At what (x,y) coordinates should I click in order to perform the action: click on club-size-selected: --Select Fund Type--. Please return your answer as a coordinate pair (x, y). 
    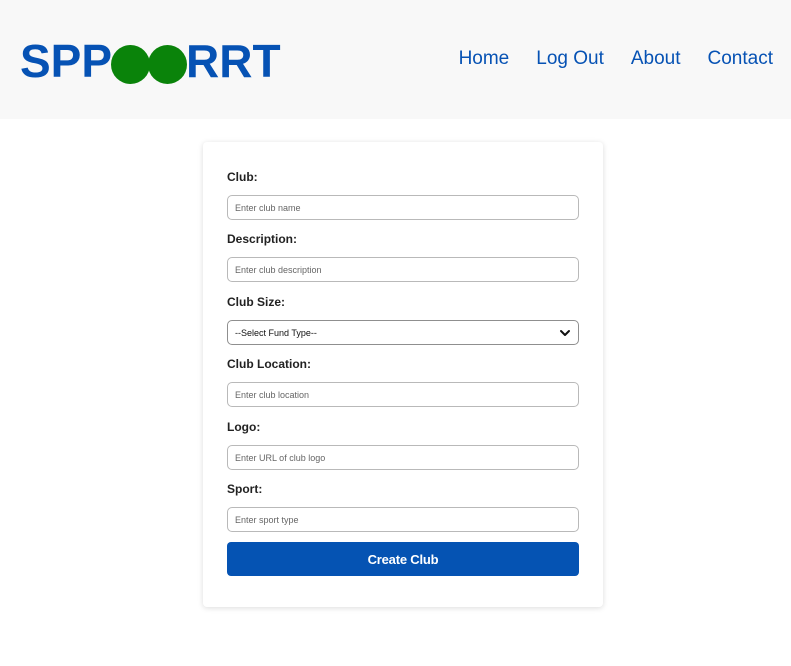
    Looking at the image, I should click on (276, 332).